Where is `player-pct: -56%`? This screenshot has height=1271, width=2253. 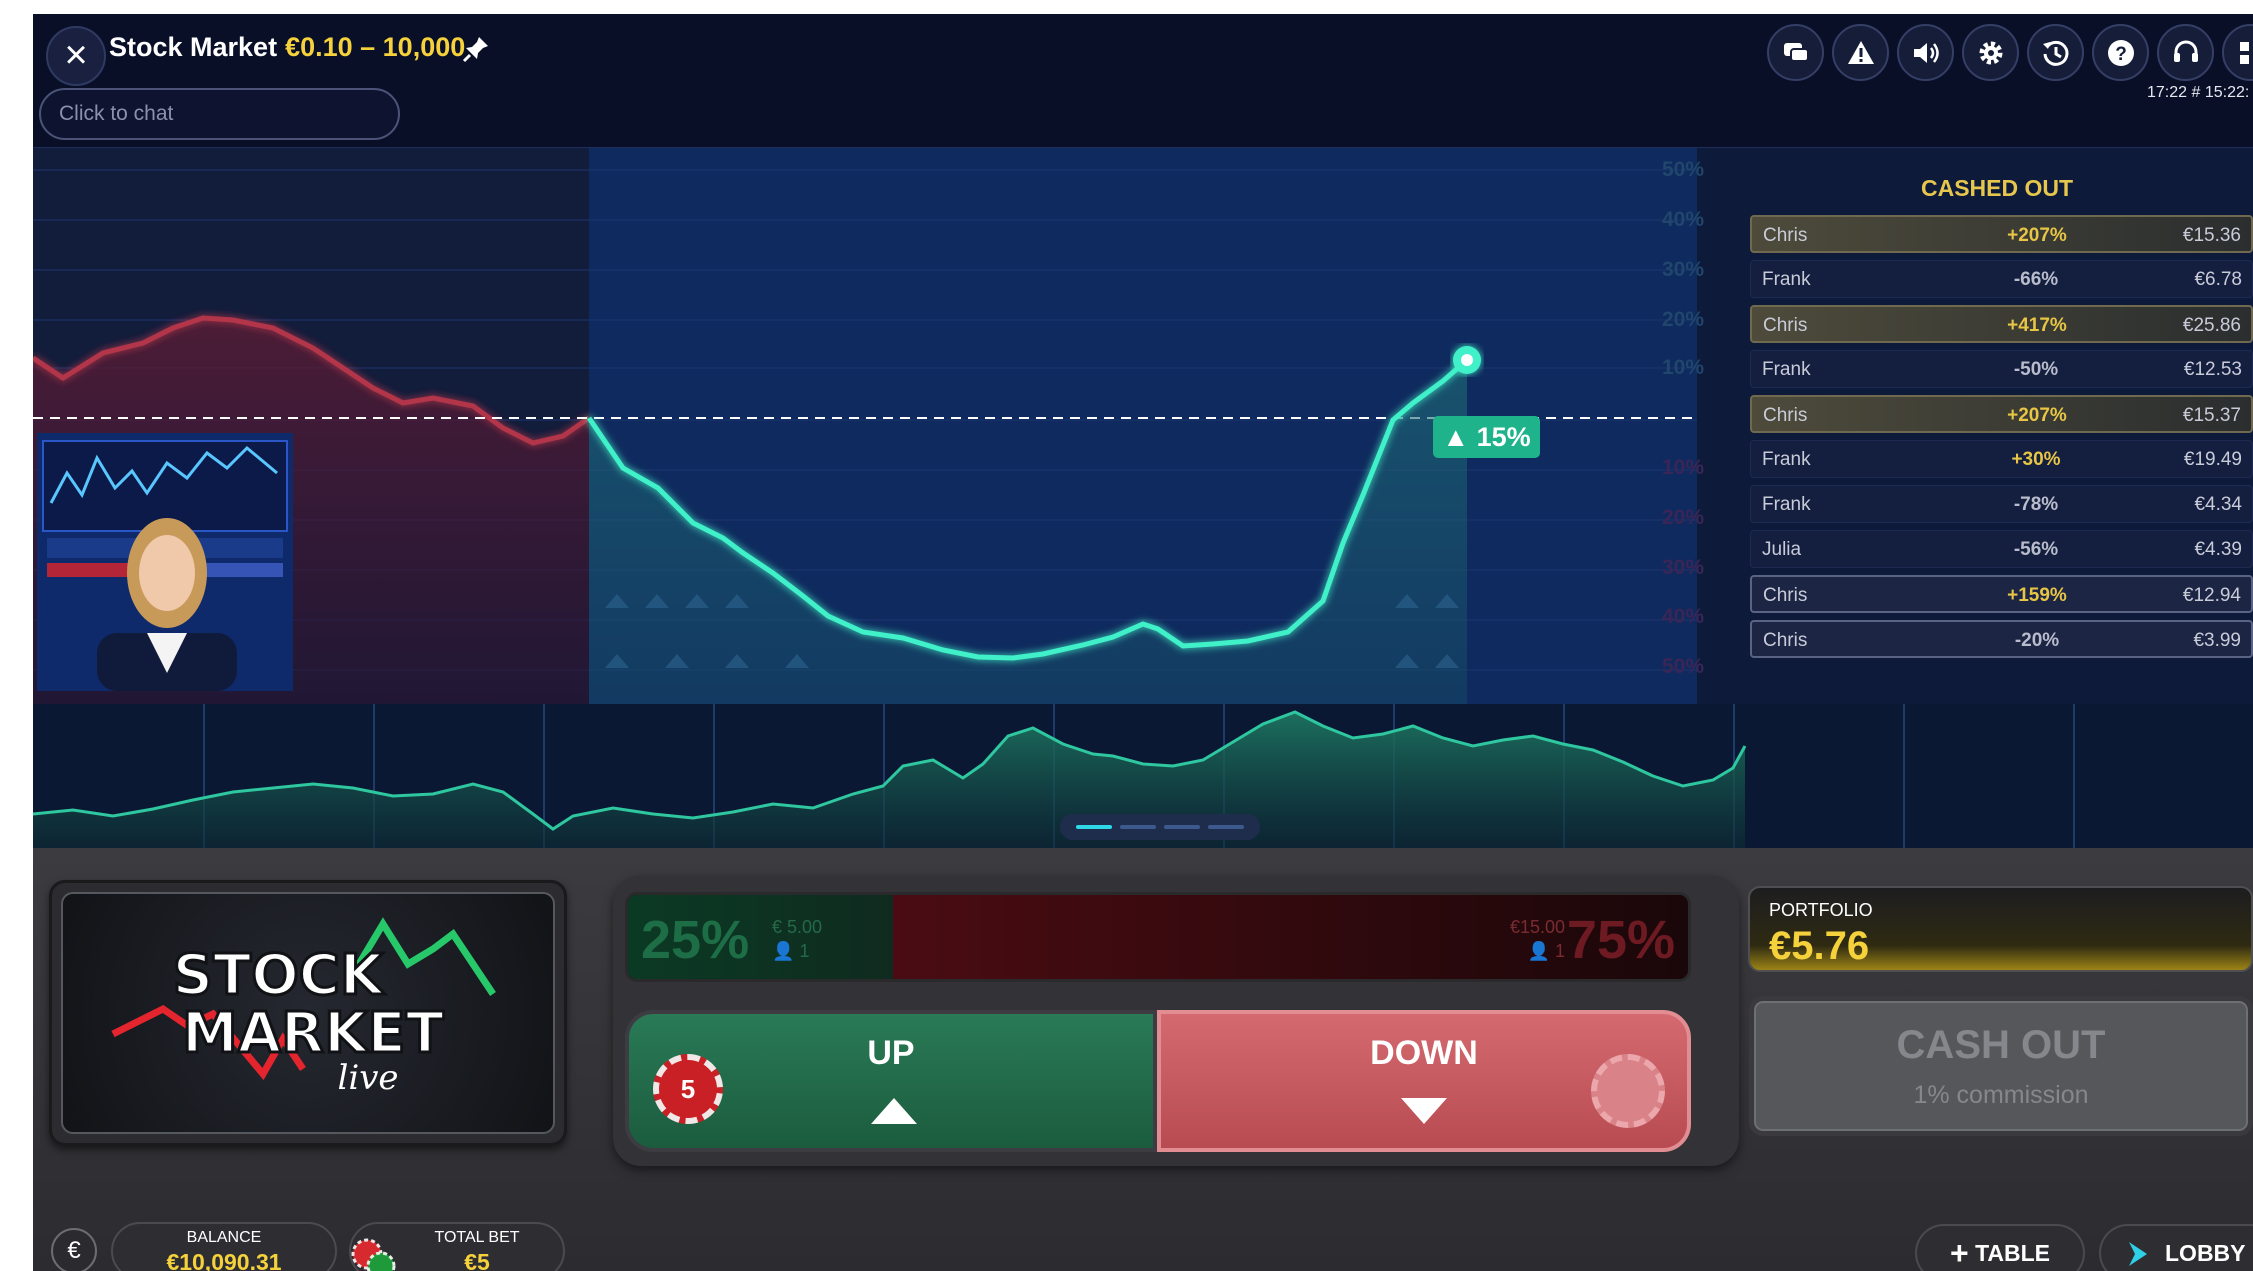
player-pct: -56% is located at coordinates (2036, 549).